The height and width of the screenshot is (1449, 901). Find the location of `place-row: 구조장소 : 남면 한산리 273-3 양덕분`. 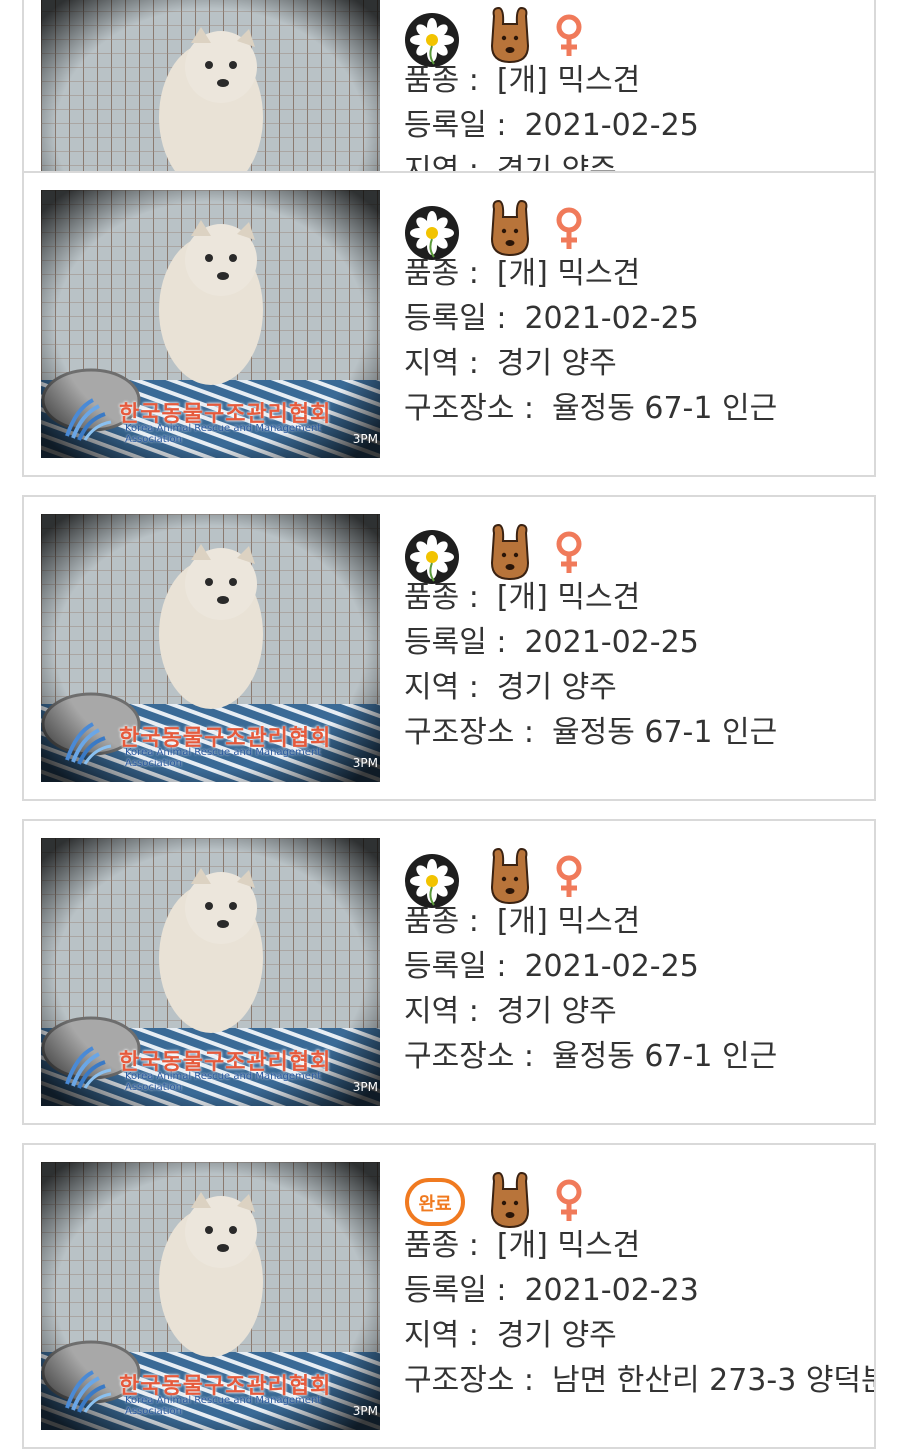

place-row: 구조장소 : 남면 한산리 273-3 양덕분 is located at coordinates (639, 1380).